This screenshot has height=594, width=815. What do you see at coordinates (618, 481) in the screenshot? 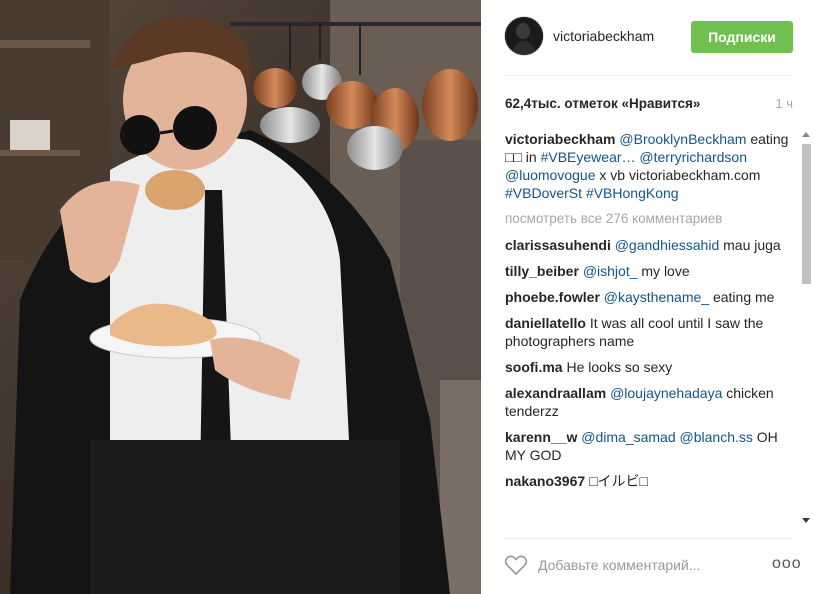
I see `comment-text: □イルビ□` at bounding box center [618, 481].